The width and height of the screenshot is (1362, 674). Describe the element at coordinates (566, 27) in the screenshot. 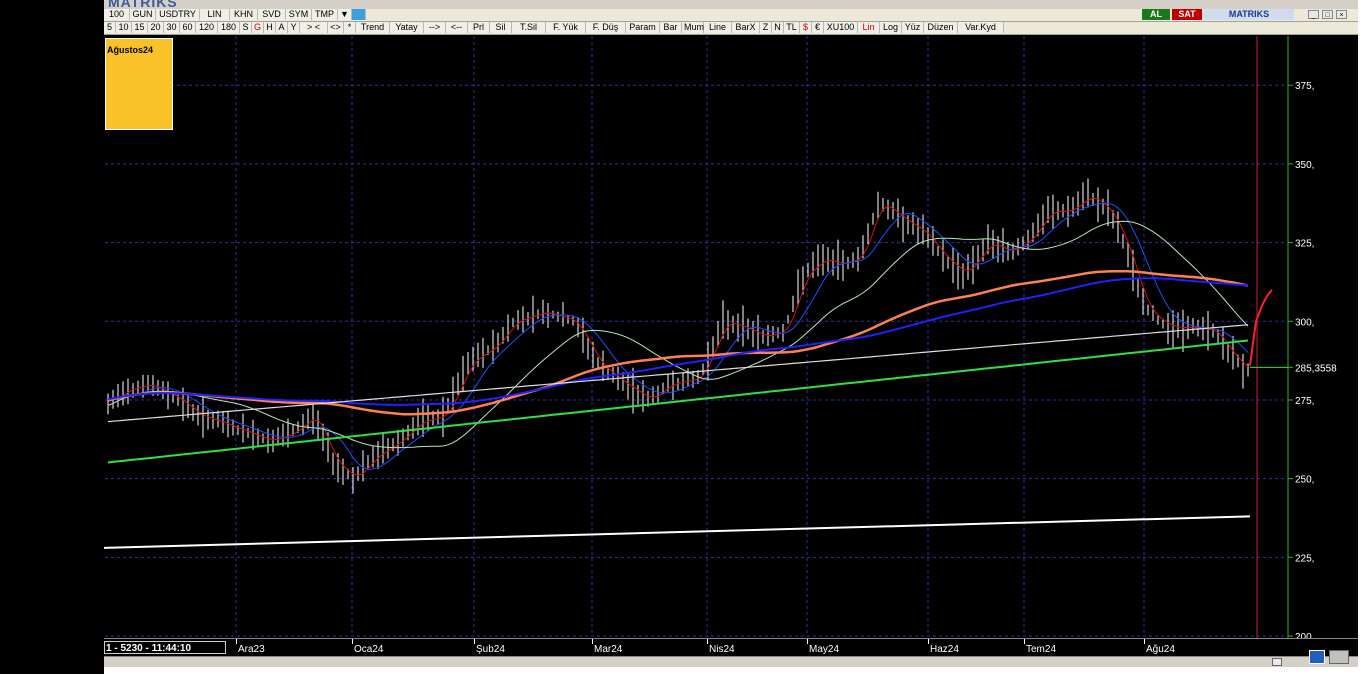

I see `toolbar2-item-23: F. Yük` at that location.